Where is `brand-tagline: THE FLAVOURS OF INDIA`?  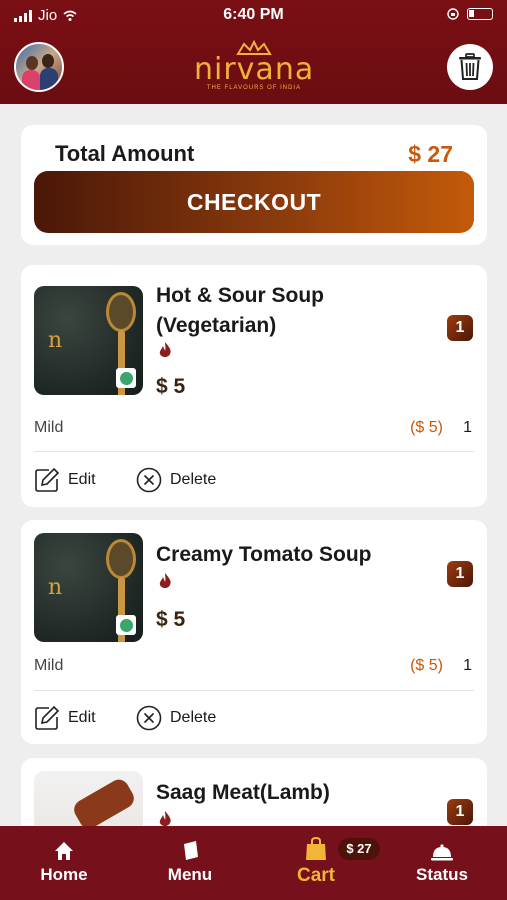
brand-tagline: THE FLAVOURS OF INDIA is located at coordinates (254, 88).